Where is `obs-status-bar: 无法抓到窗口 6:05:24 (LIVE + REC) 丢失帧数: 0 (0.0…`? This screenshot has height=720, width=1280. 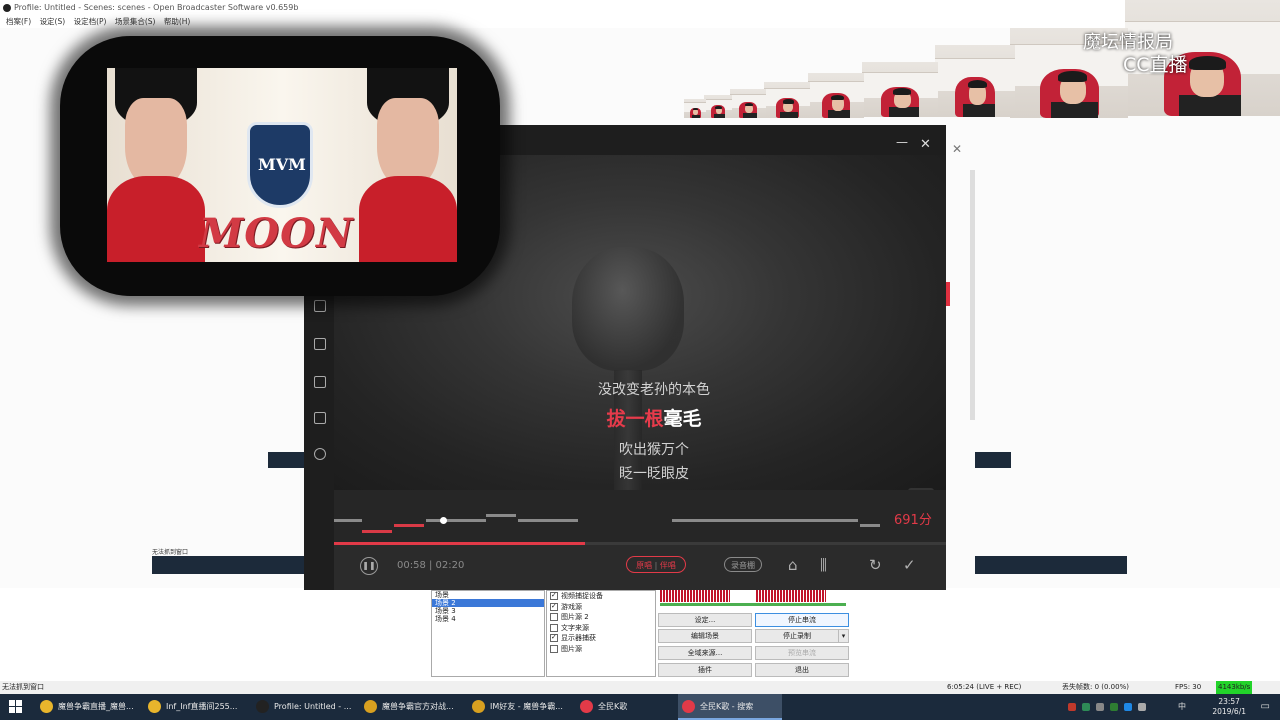
obs-status-bar: 无法抓到窗口 6:05:24 (LIVE + REC) 丢失帧数: 0 (0.0… is located at coordinates (640, 687).